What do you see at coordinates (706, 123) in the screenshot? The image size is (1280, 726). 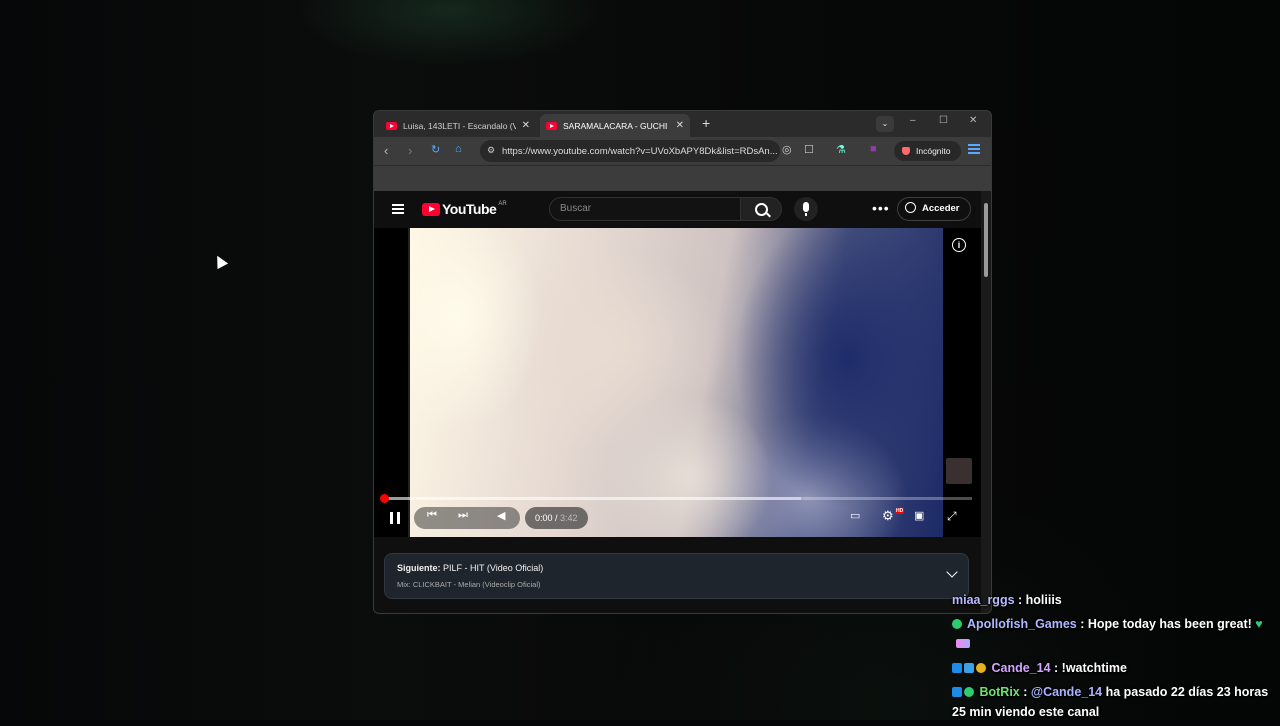 I see `new-tab-button: +` at bounding box center [706, 123].